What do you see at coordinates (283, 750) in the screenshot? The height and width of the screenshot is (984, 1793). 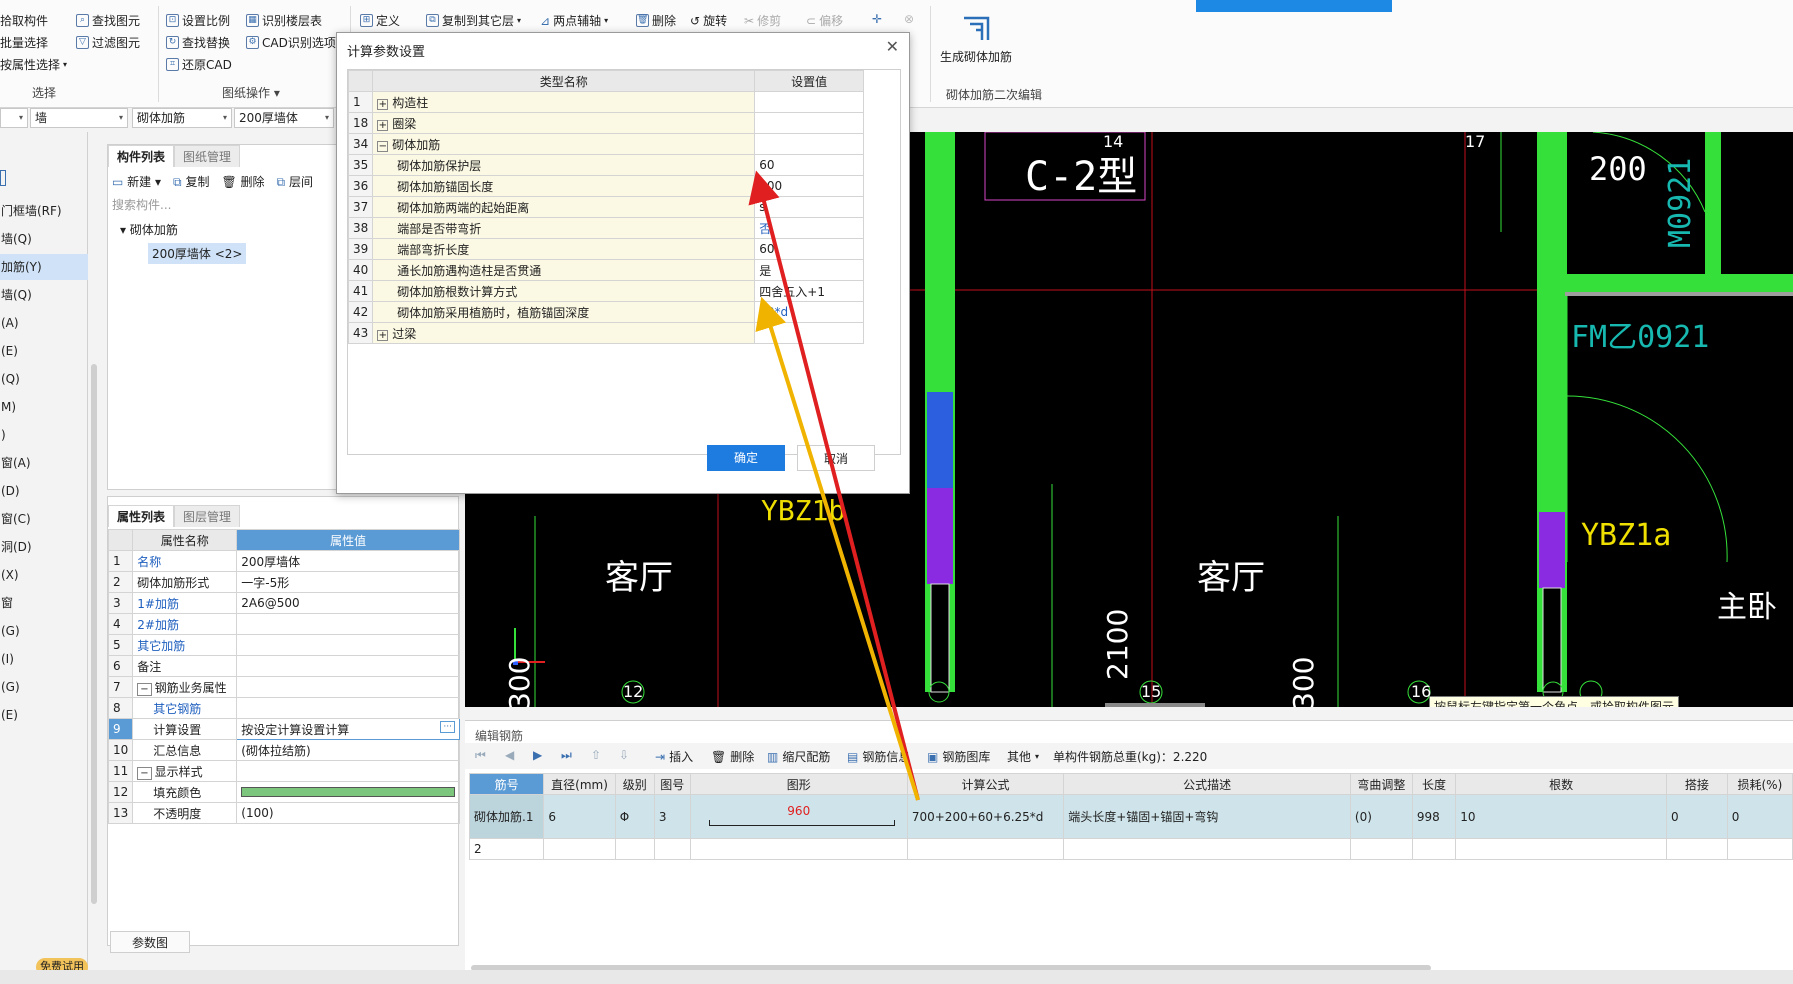 I see `property-row: 10 汇总信息 (砌体拉结筋)` at bounding box center [283, 750].